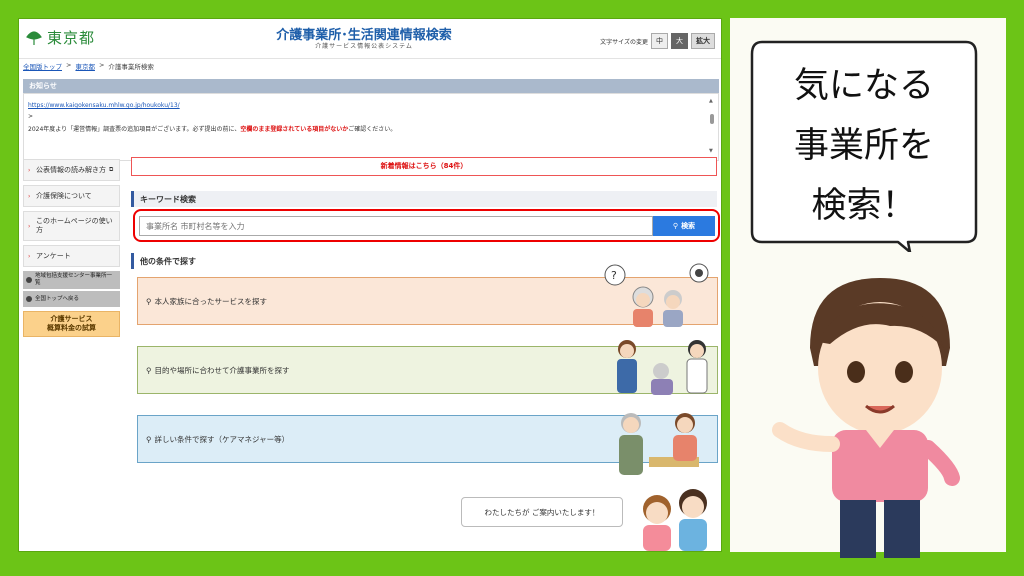 This screenshot has height=576, width=1024. Describe the element at coordinates (711, 151) in the screenshot. I see `scroll-down-icon: ▼` at that location.